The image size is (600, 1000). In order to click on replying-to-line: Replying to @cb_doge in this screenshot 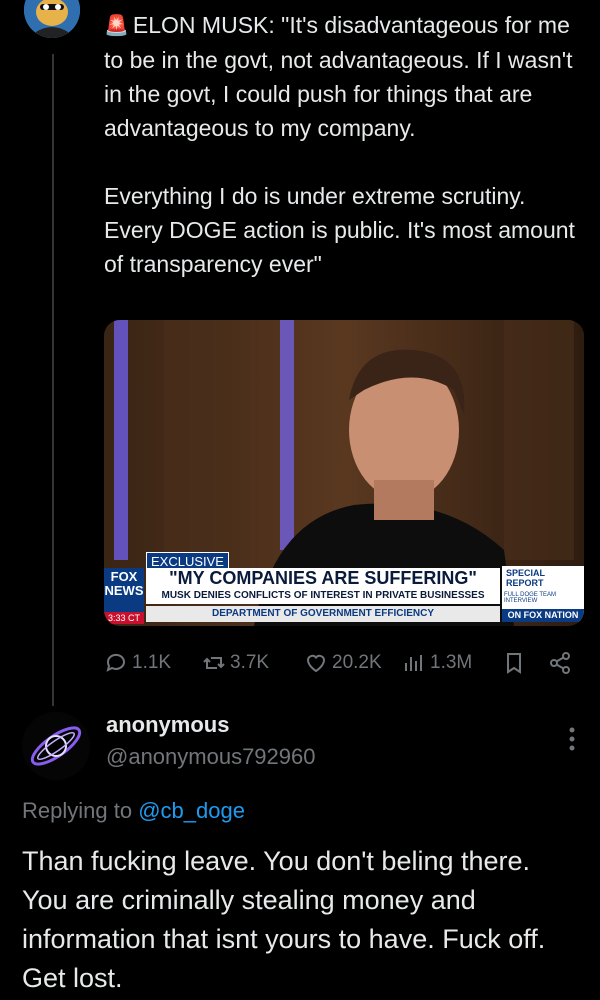, I will do `click(133, 811)`.